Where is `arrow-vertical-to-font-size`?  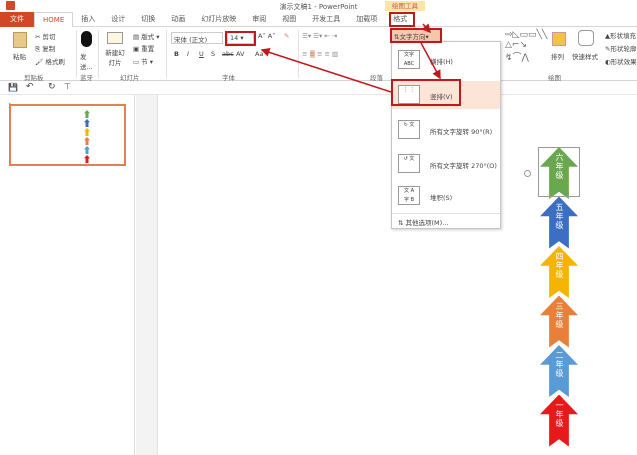
arrow-vertical-to-font-size is located at coordinates (326, 70).